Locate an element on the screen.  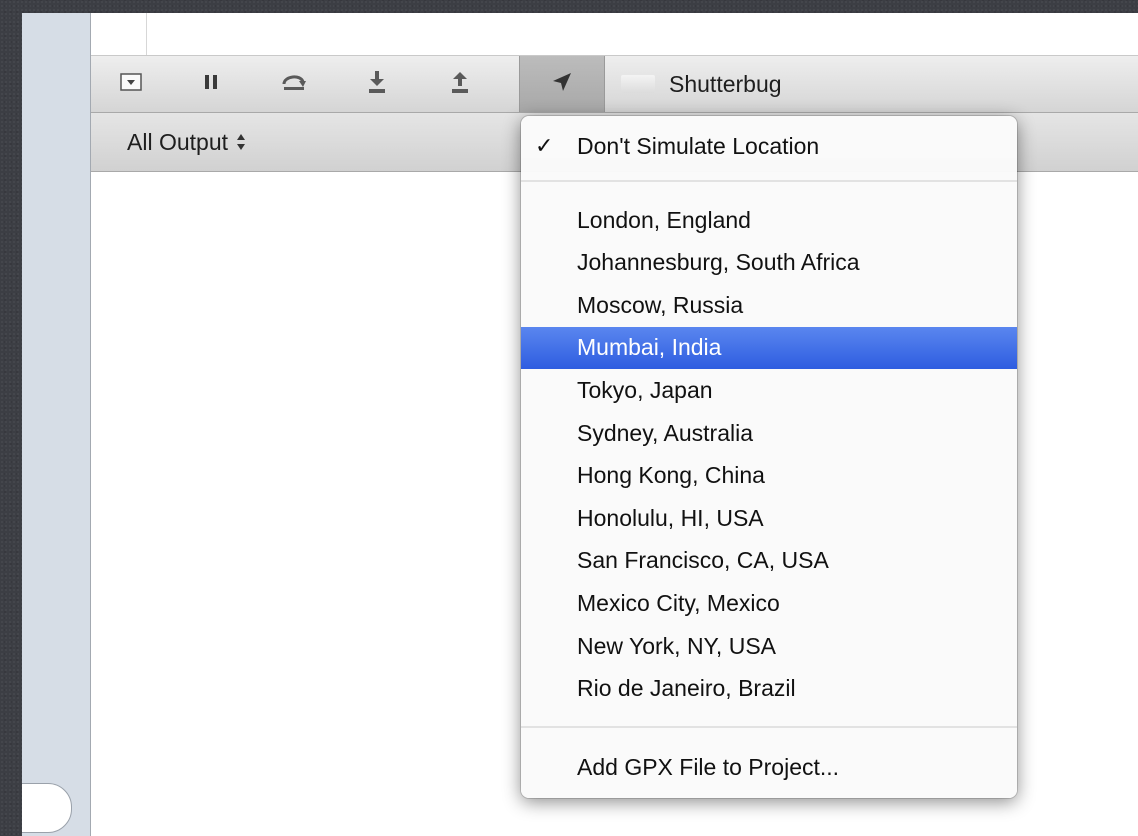
menu-item-location: Rio de Janeiro, Brazil is located at coordinates (769, 689).